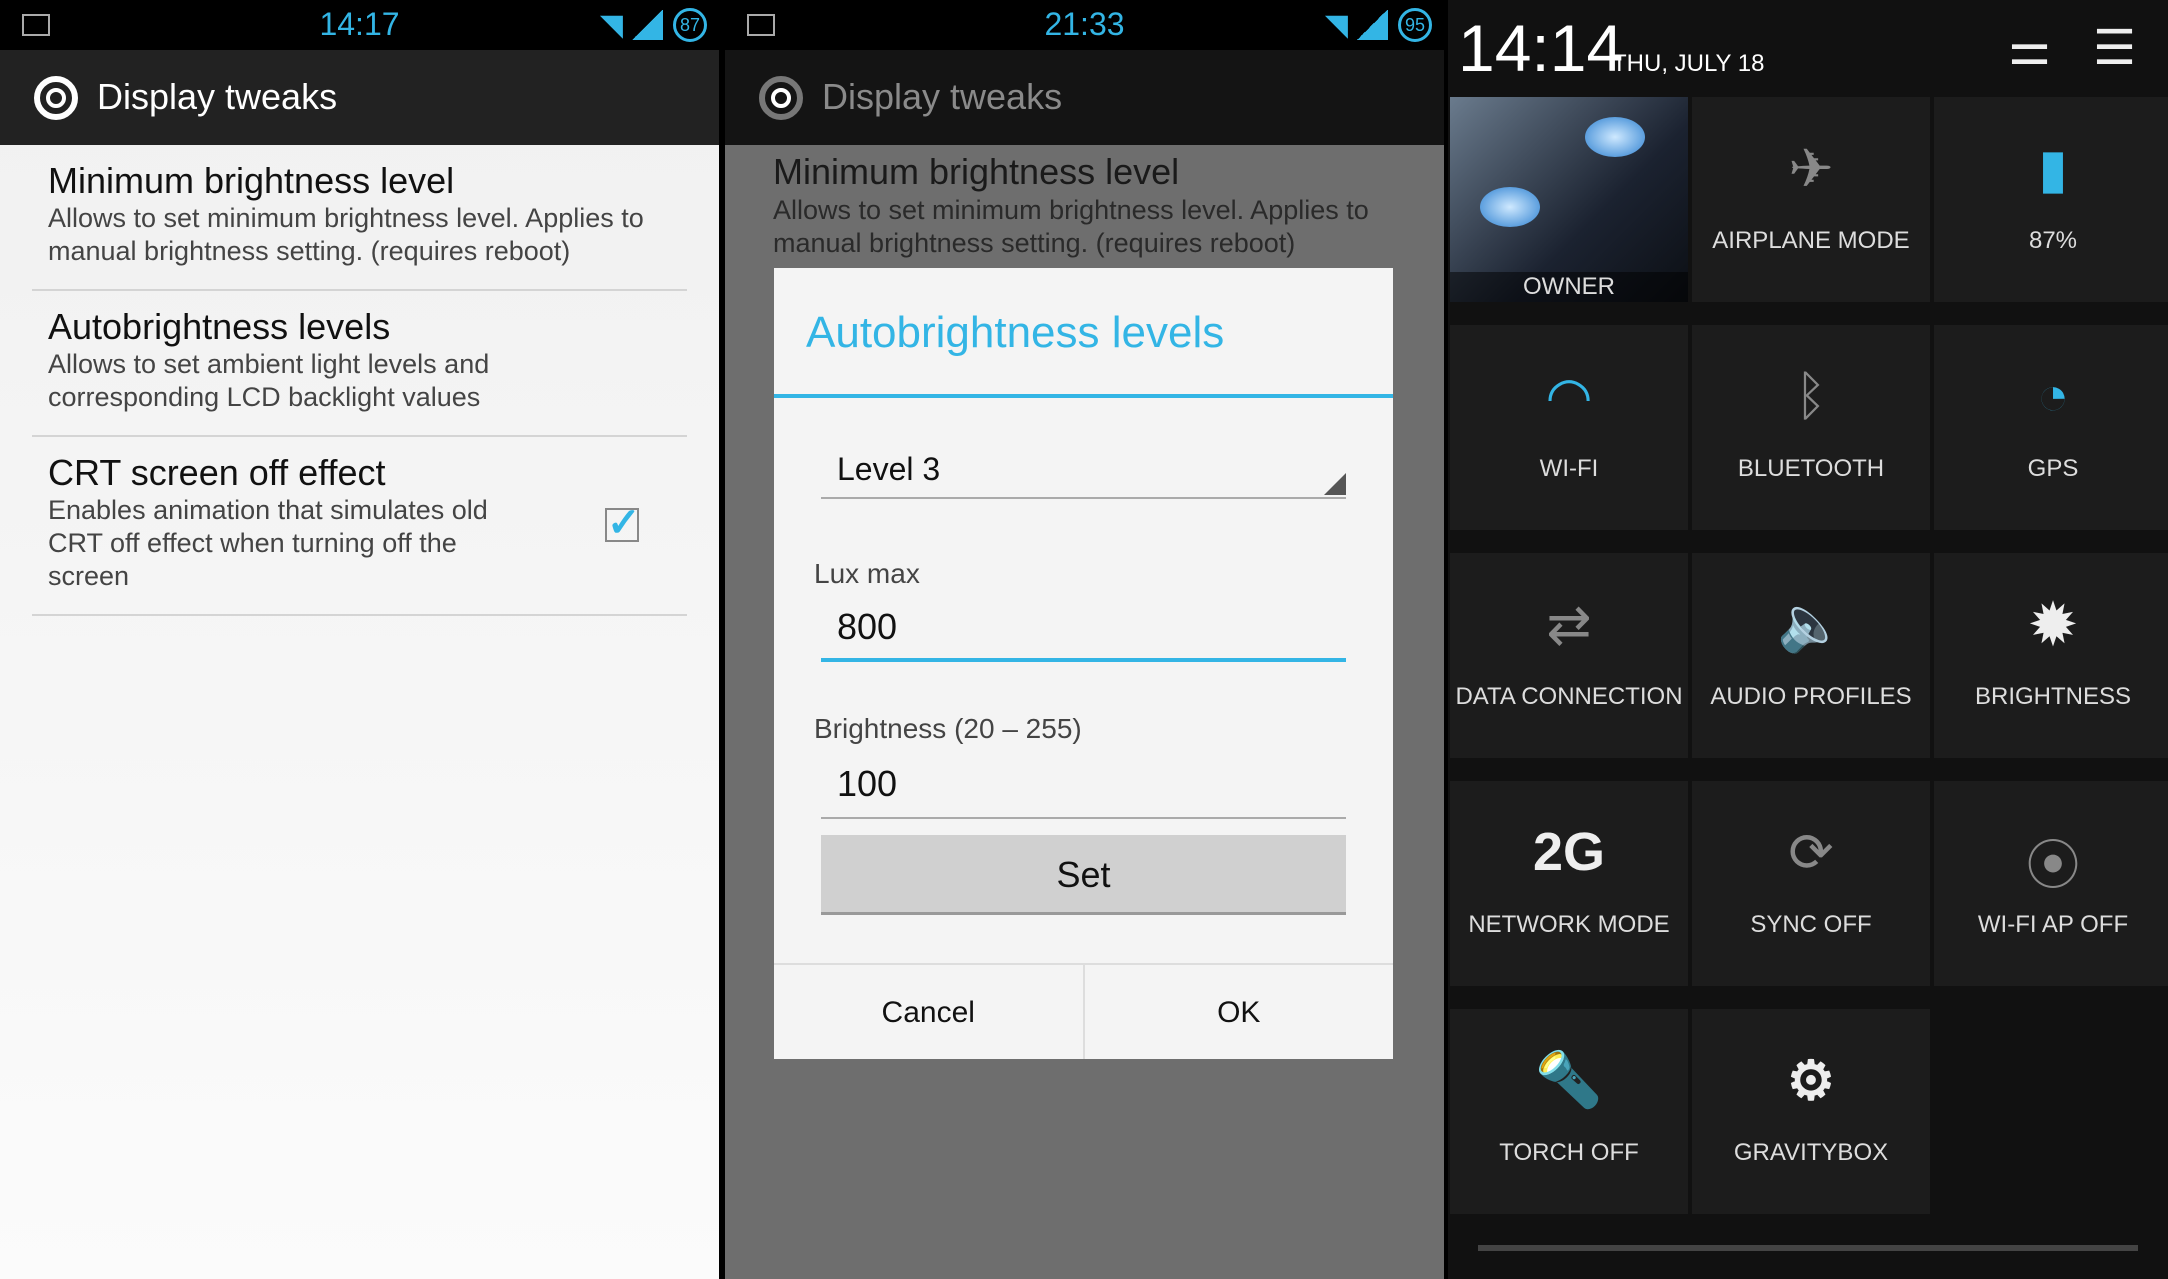 The width and height of the screenshot is (2168, 1279). Describe the element at coordinates (1811, 853) in the screenshot. I see `sync-icon: ⟳` at that location.